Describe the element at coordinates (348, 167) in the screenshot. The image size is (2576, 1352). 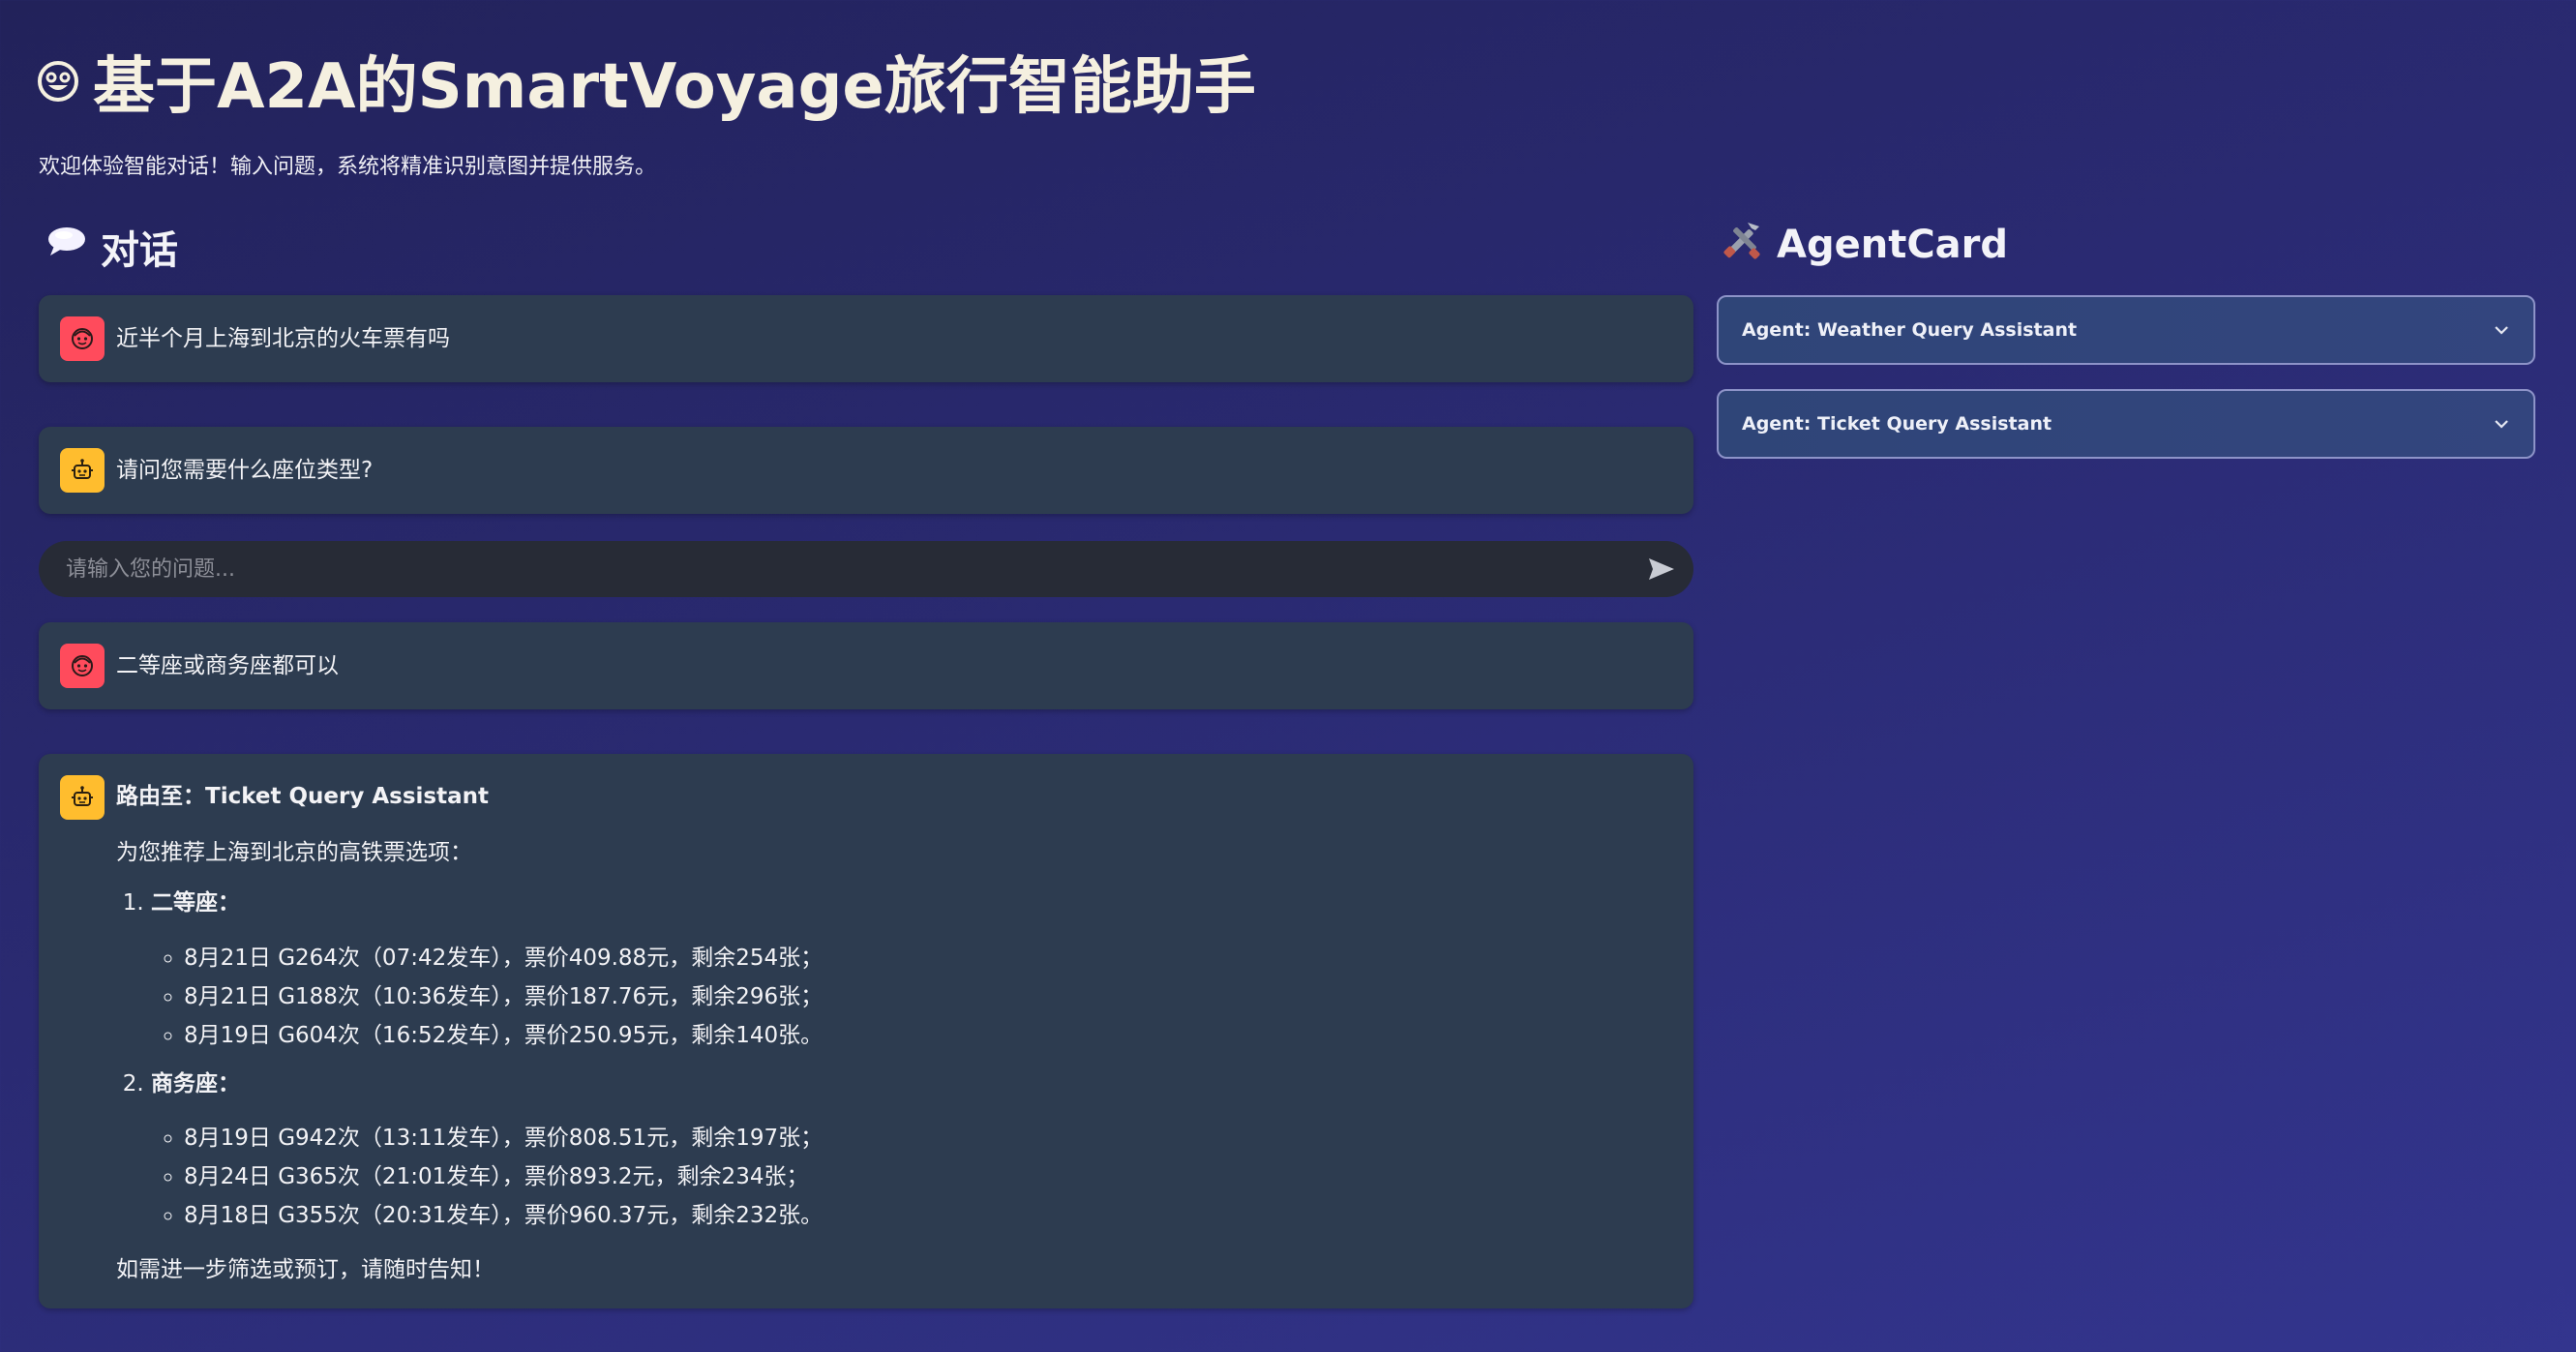
I see `page-subtitle: 欢迎体验智能对话！输入问题，系统将精准识别意图并提供服务。` at that location.